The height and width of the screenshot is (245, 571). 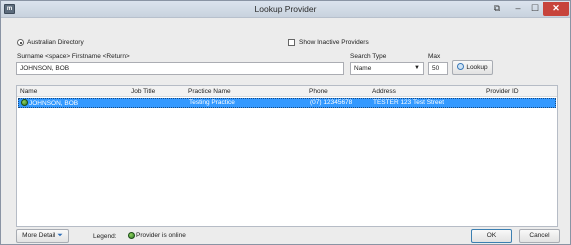 I want to click on cell-name-text: JOHNSON, BOB, so click(x=54, y=103).